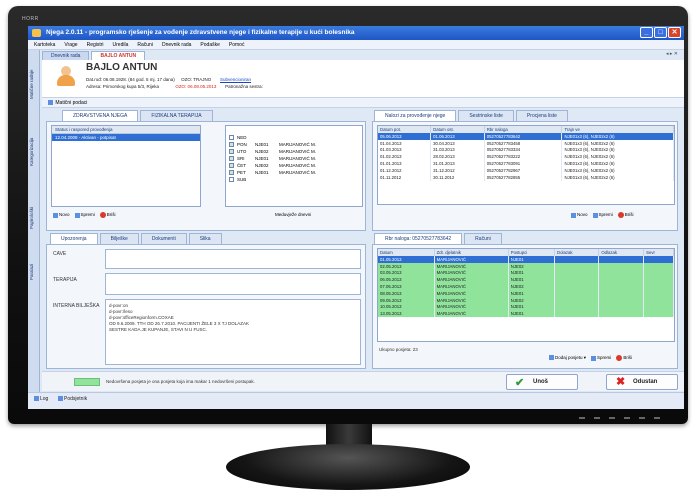  Describe the element at coordinates (567, 358) in the screenshot. I see `add-visit-button: Dodaj posjetu ▾` at that location.